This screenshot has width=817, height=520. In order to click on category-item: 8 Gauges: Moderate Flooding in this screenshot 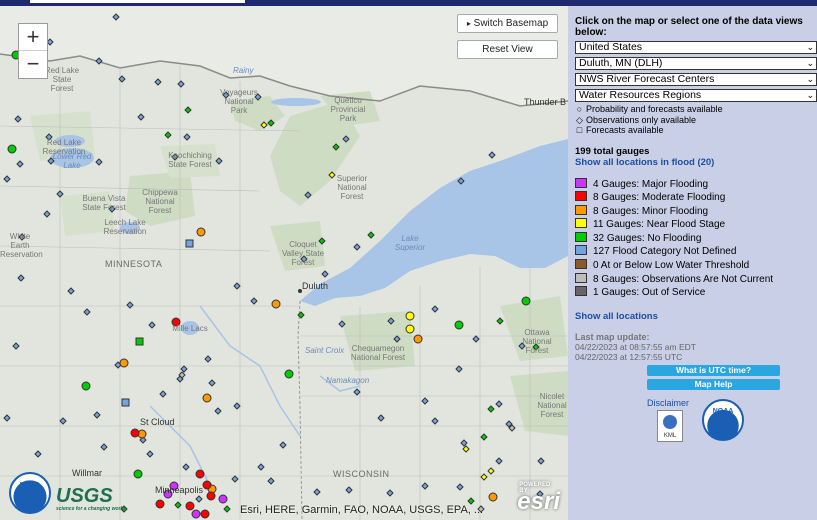, I will do `click(696, 198)`.